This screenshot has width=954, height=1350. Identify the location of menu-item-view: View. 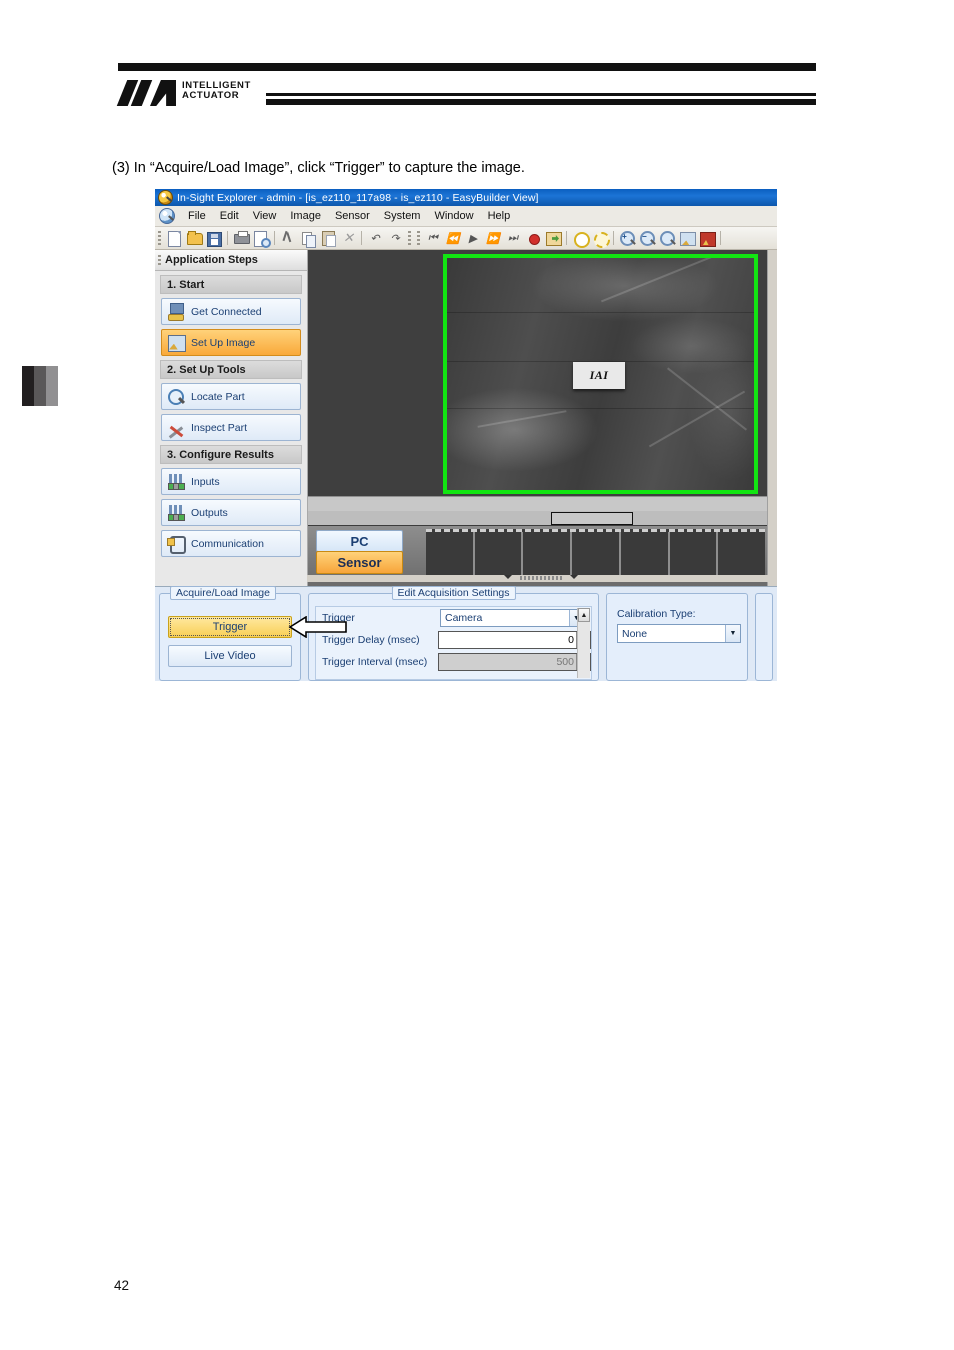
(265, 216).